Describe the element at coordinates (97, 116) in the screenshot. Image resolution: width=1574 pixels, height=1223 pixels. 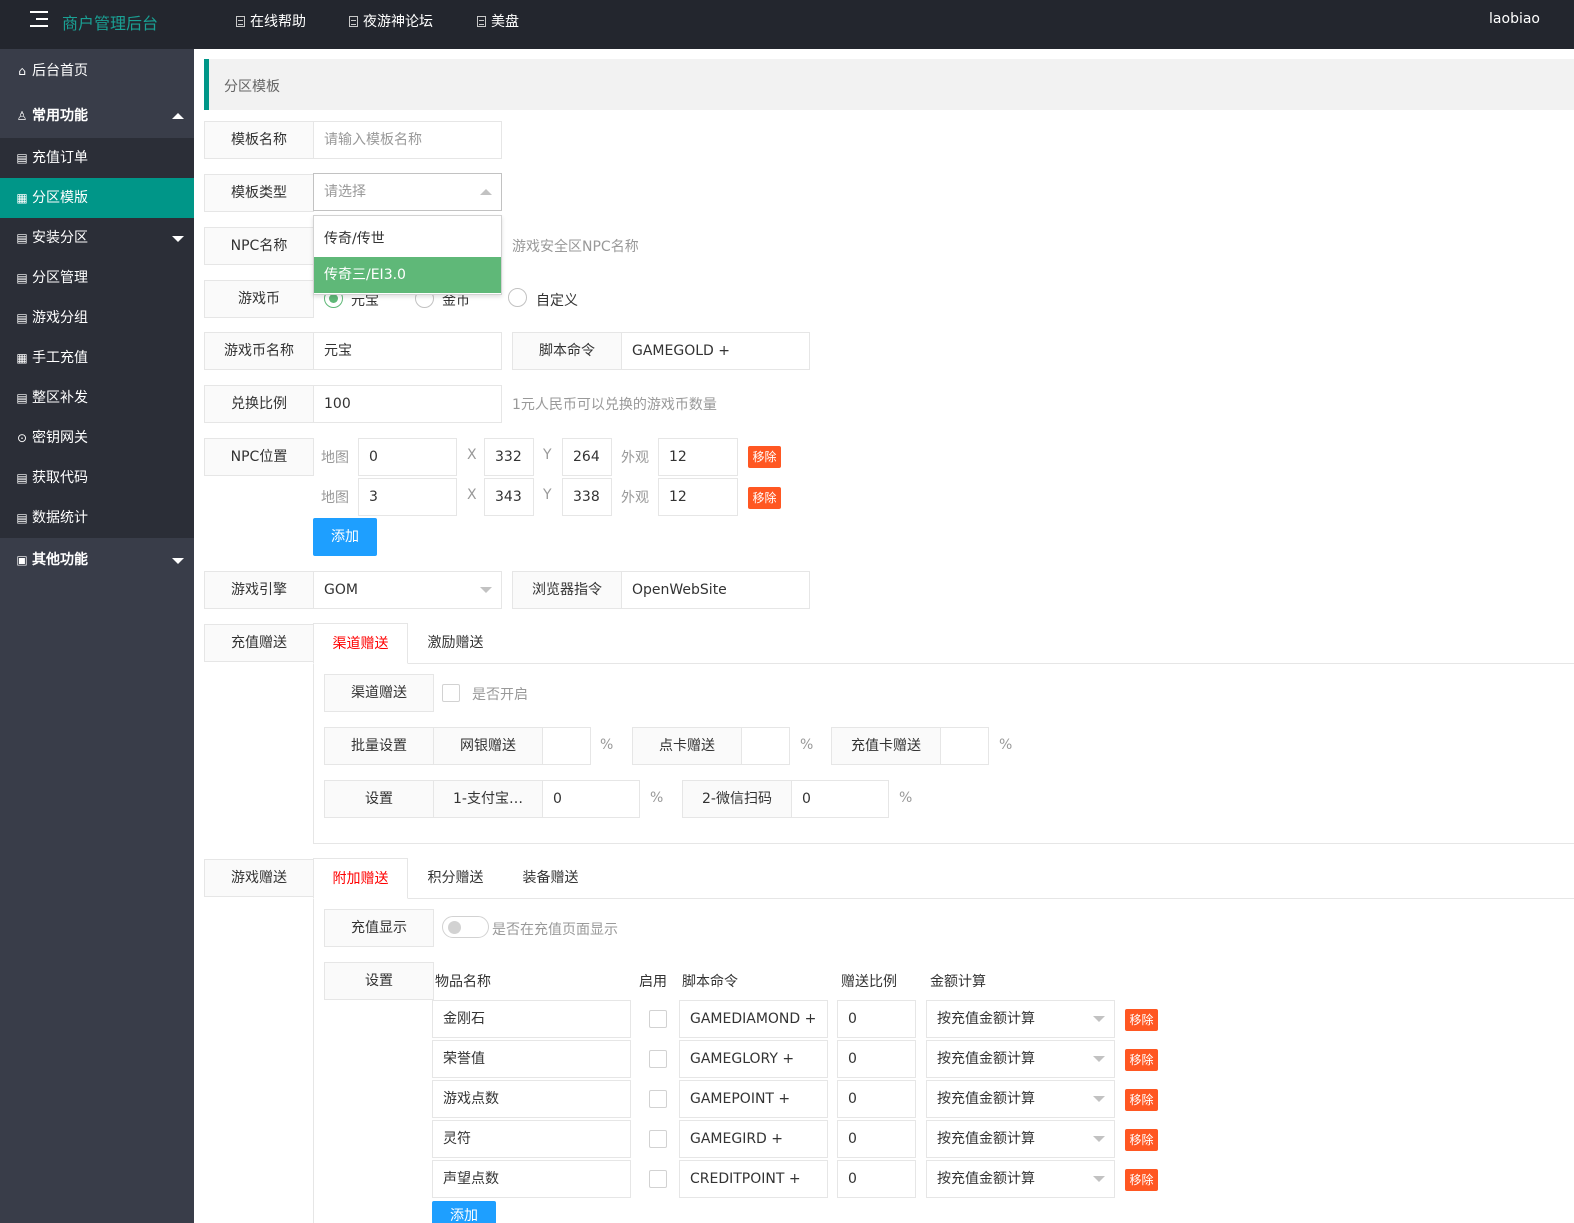
I see `sidebar-group-common: ♙ 常用功能` at that location.